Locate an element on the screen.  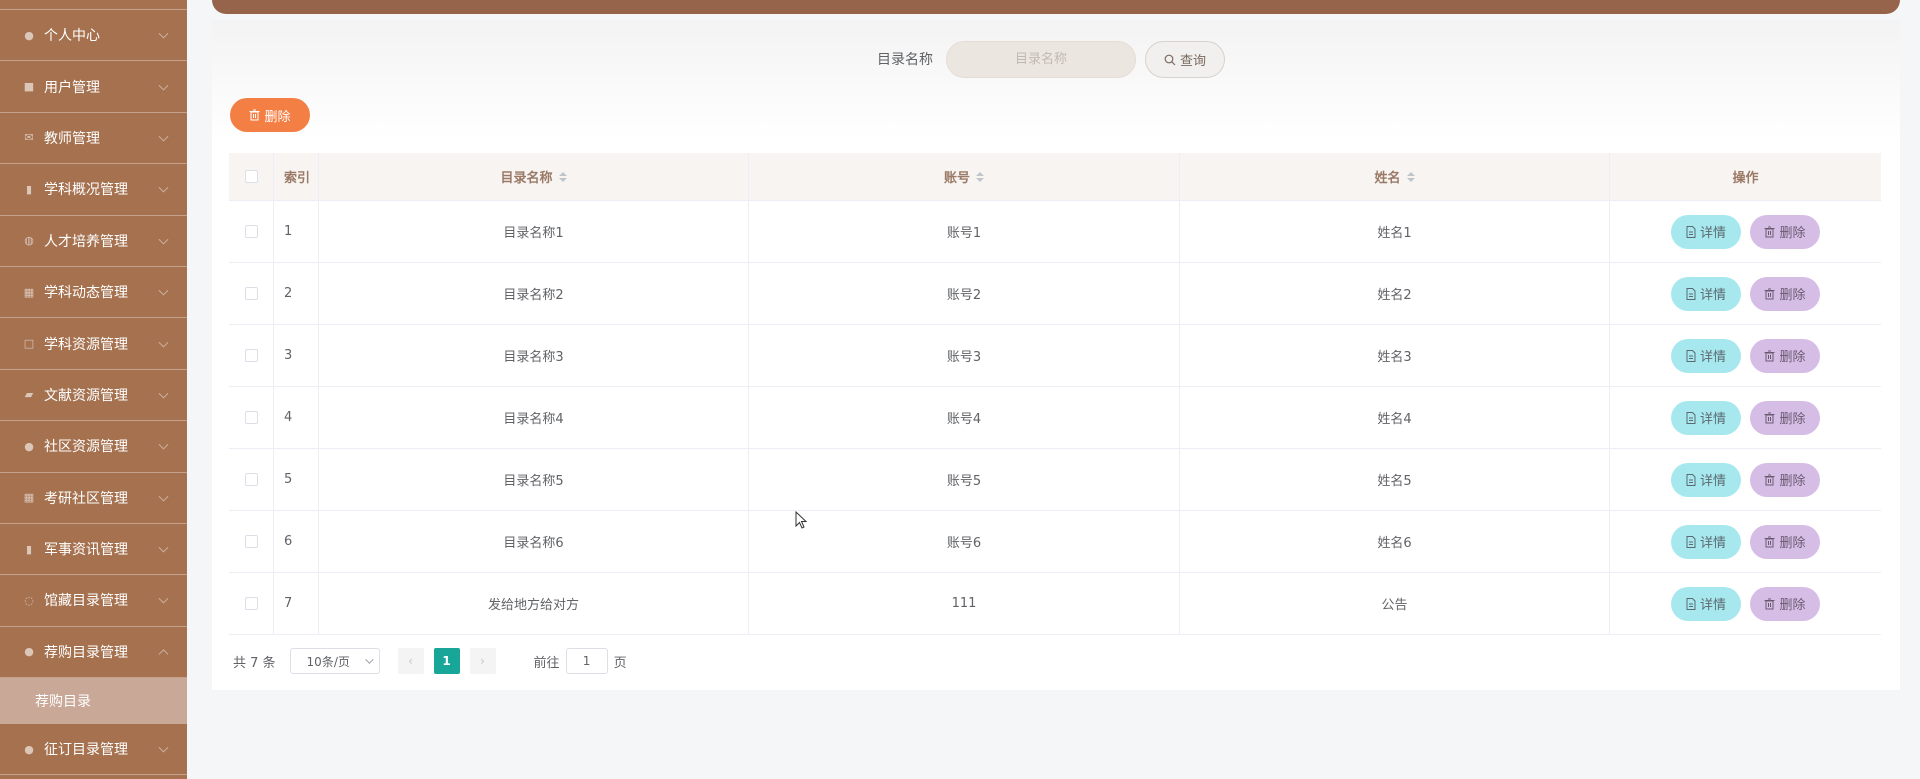
chevron-right-icon: › is located at coordinates (482, 661).